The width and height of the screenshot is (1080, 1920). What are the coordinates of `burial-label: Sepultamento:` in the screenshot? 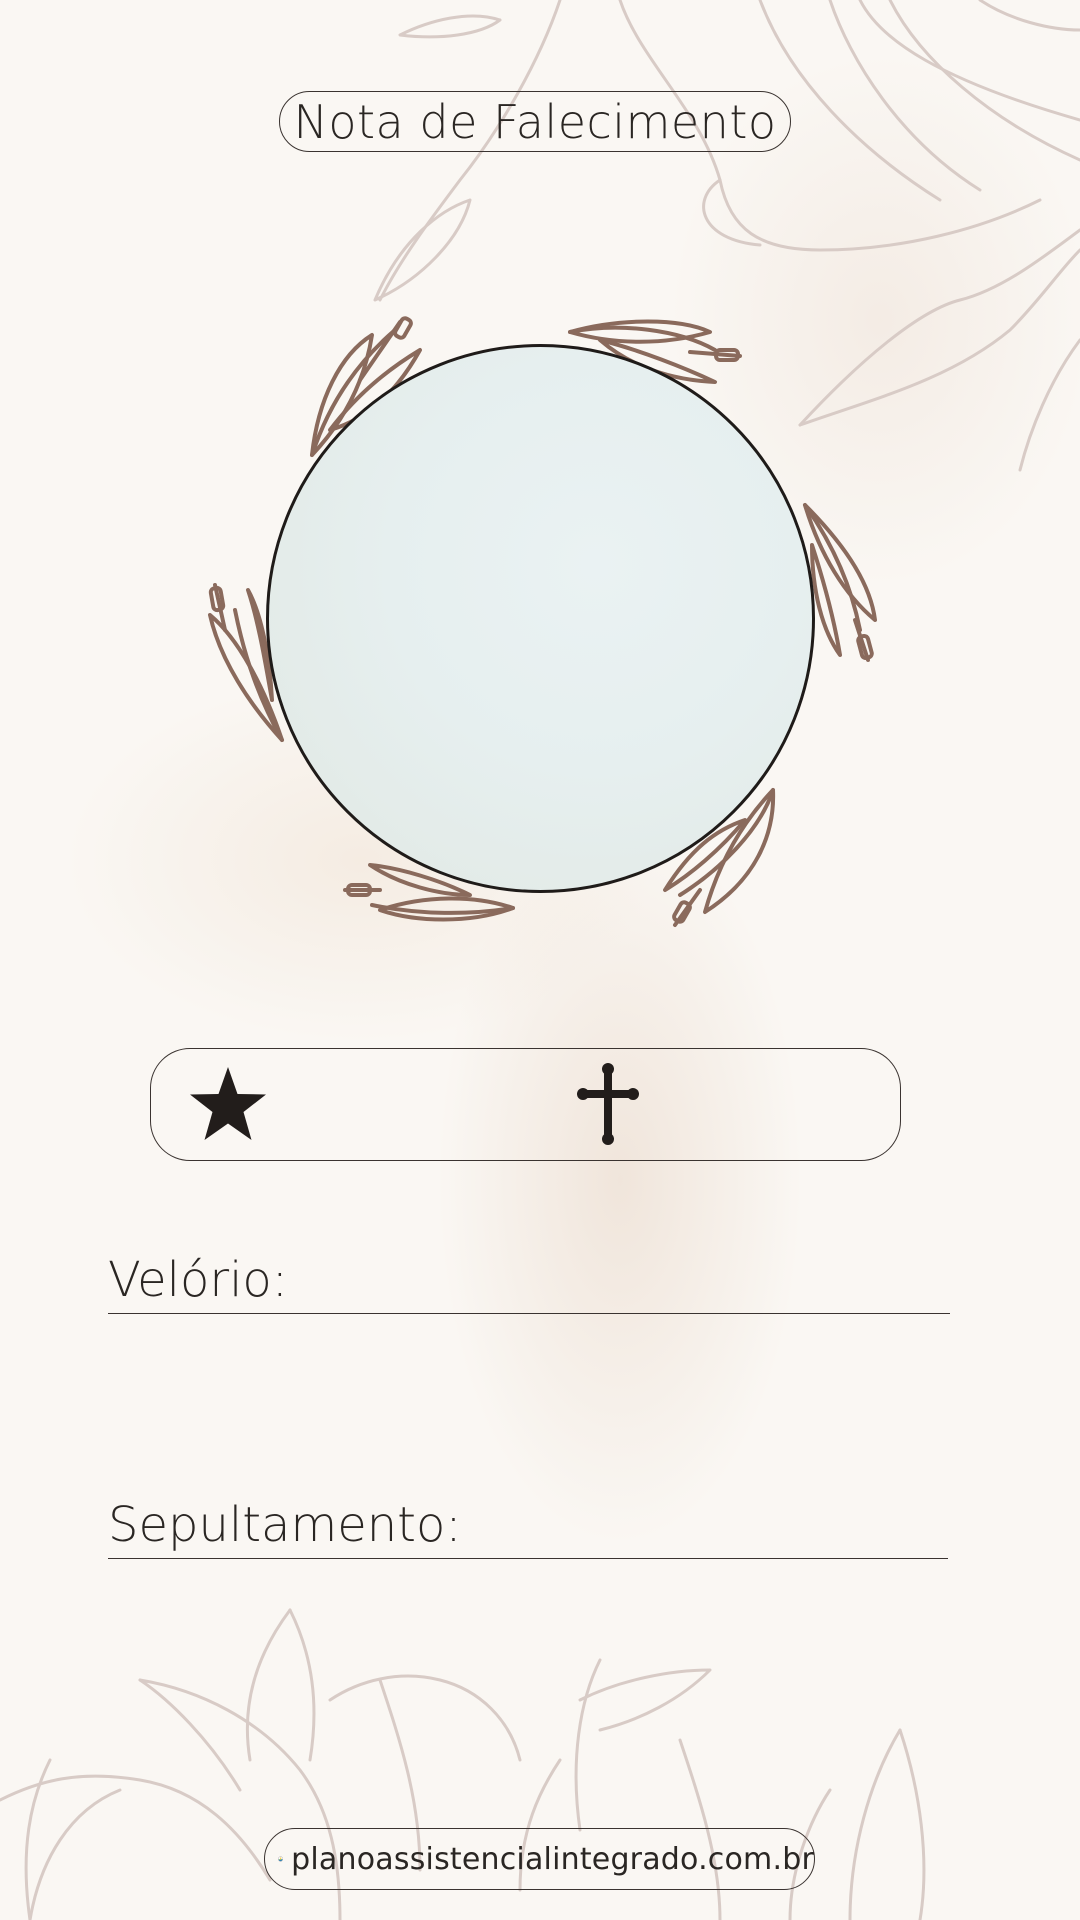 It's located at (285, 1525).